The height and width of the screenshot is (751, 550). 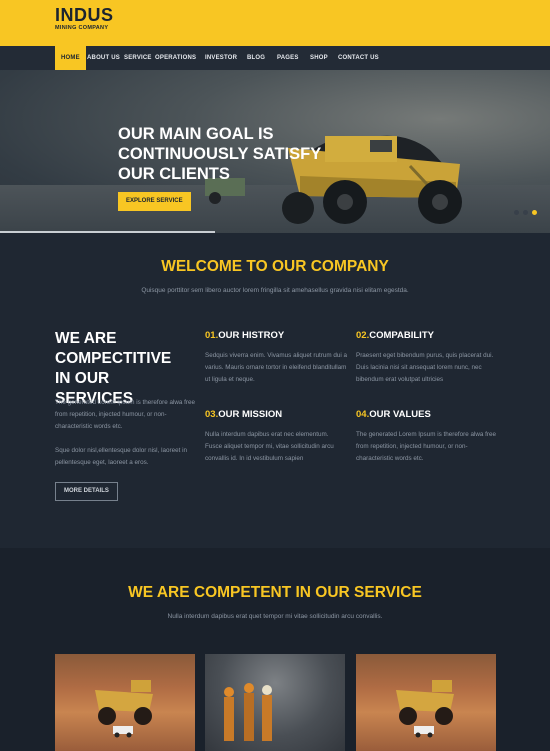 I want to click on feature-number: 03., so click(x=212, y=414).